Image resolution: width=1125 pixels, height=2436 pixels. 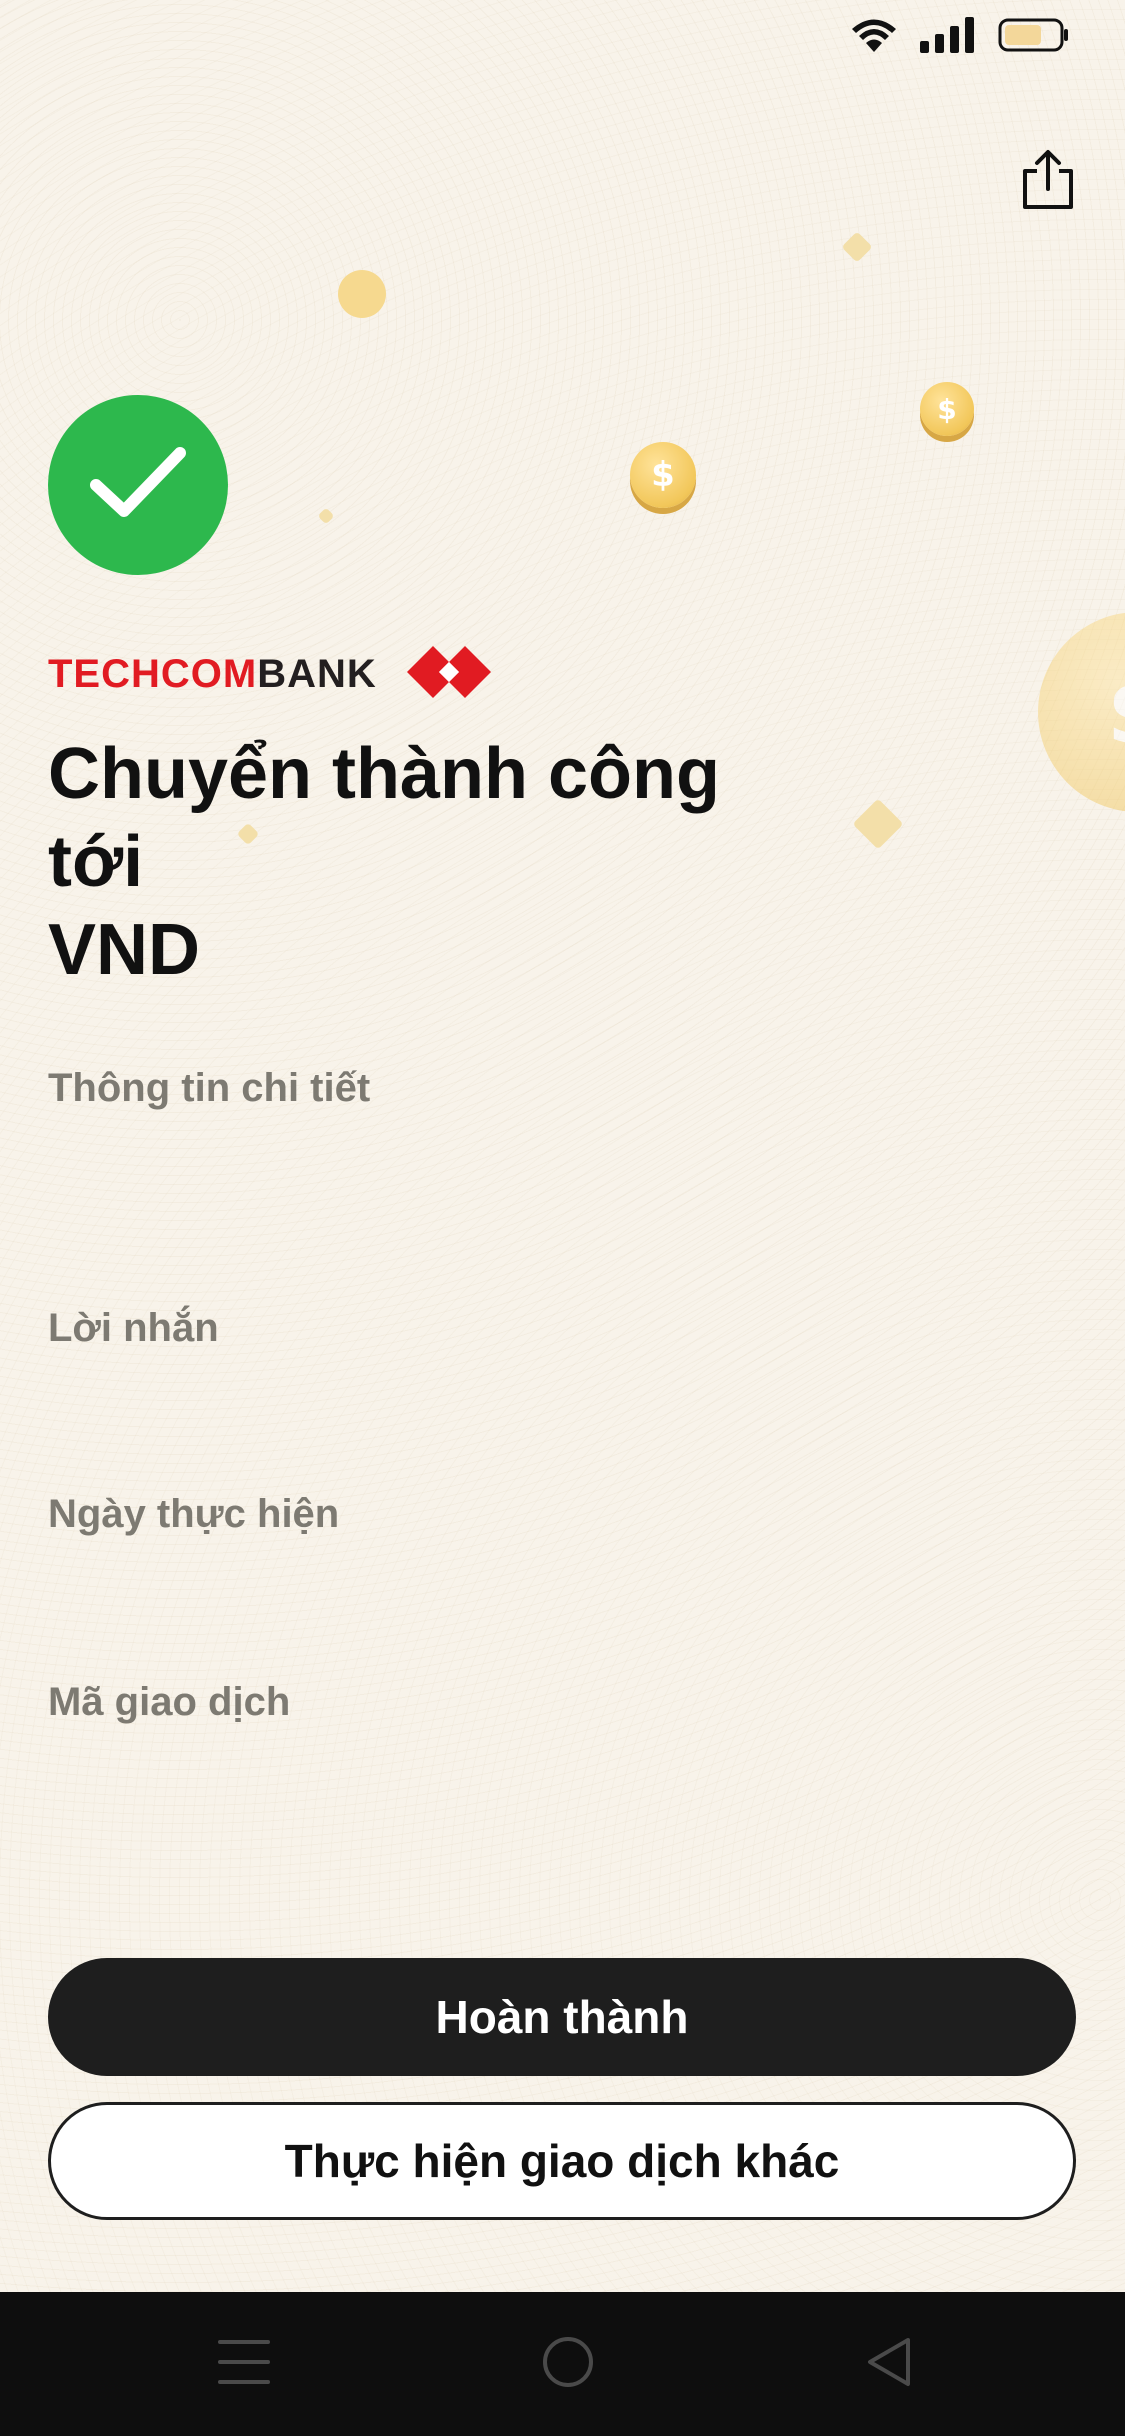 What do you see at coordinates (362, 294) in the screenshot?
I see `decorative-dot` at bounding box center [362, 294].